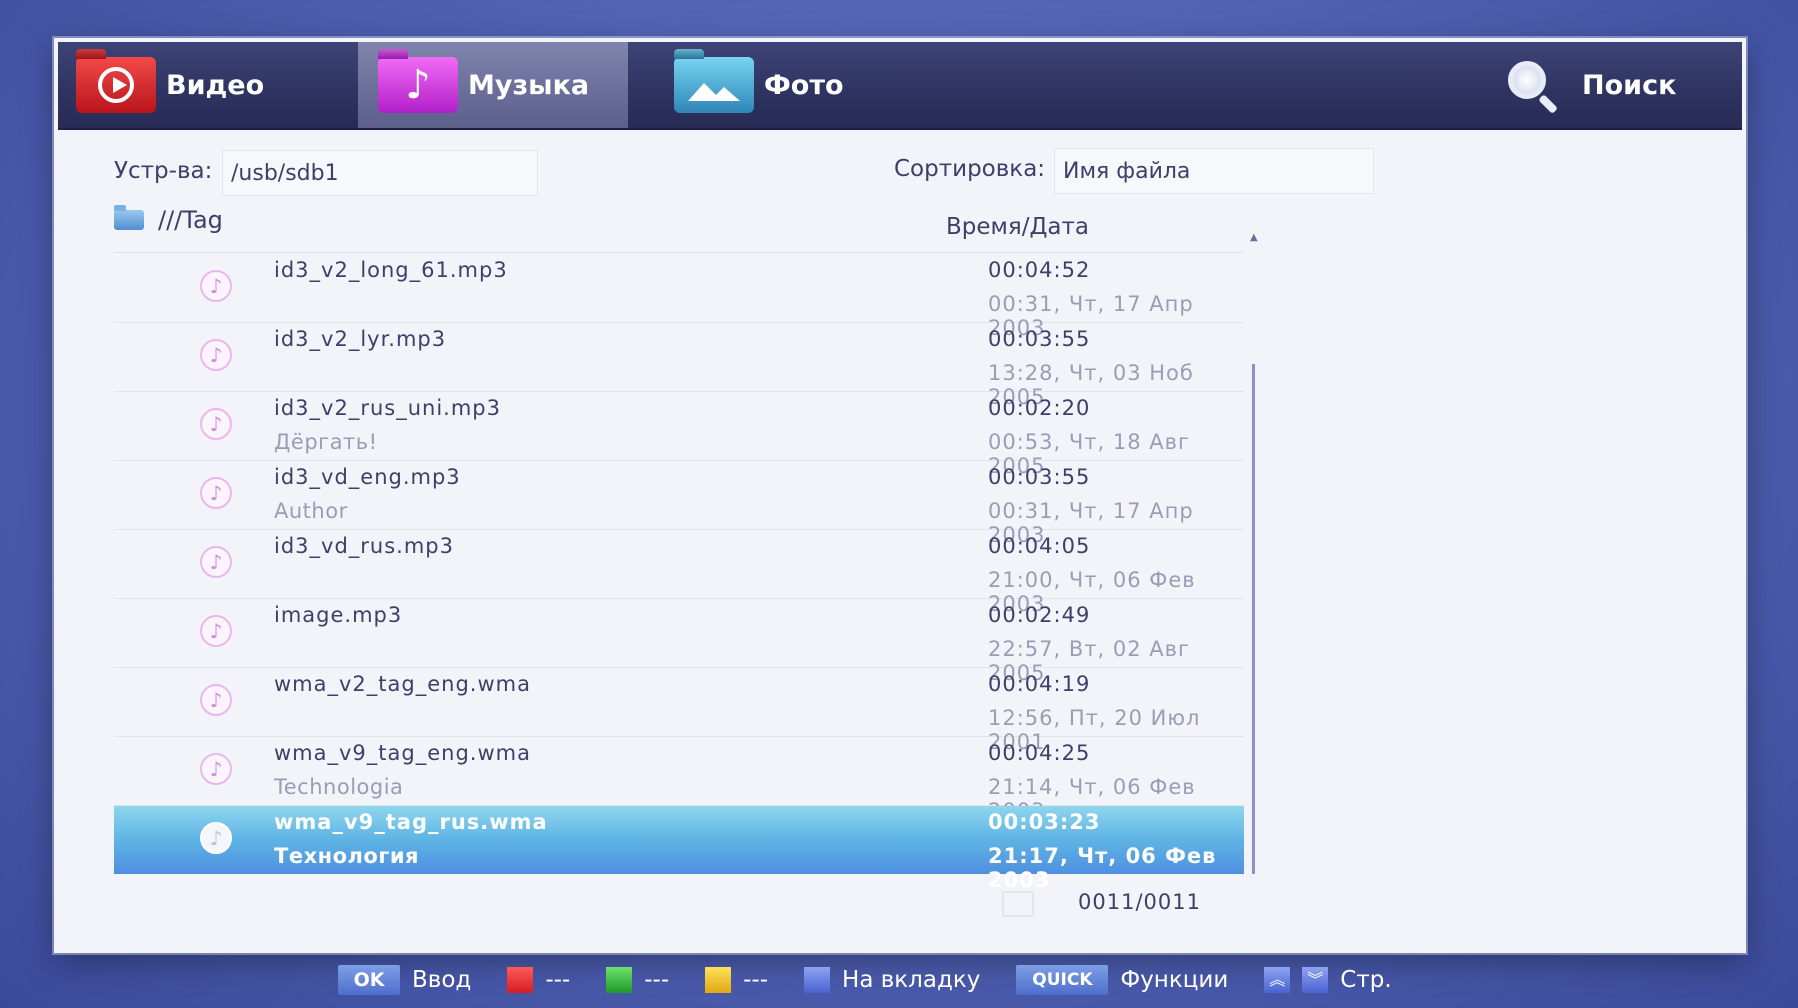  What do you see at coordinates (911, 980) in the screenshot?
I see `blue-label: На вкладку` at bounding box center [911, 980].